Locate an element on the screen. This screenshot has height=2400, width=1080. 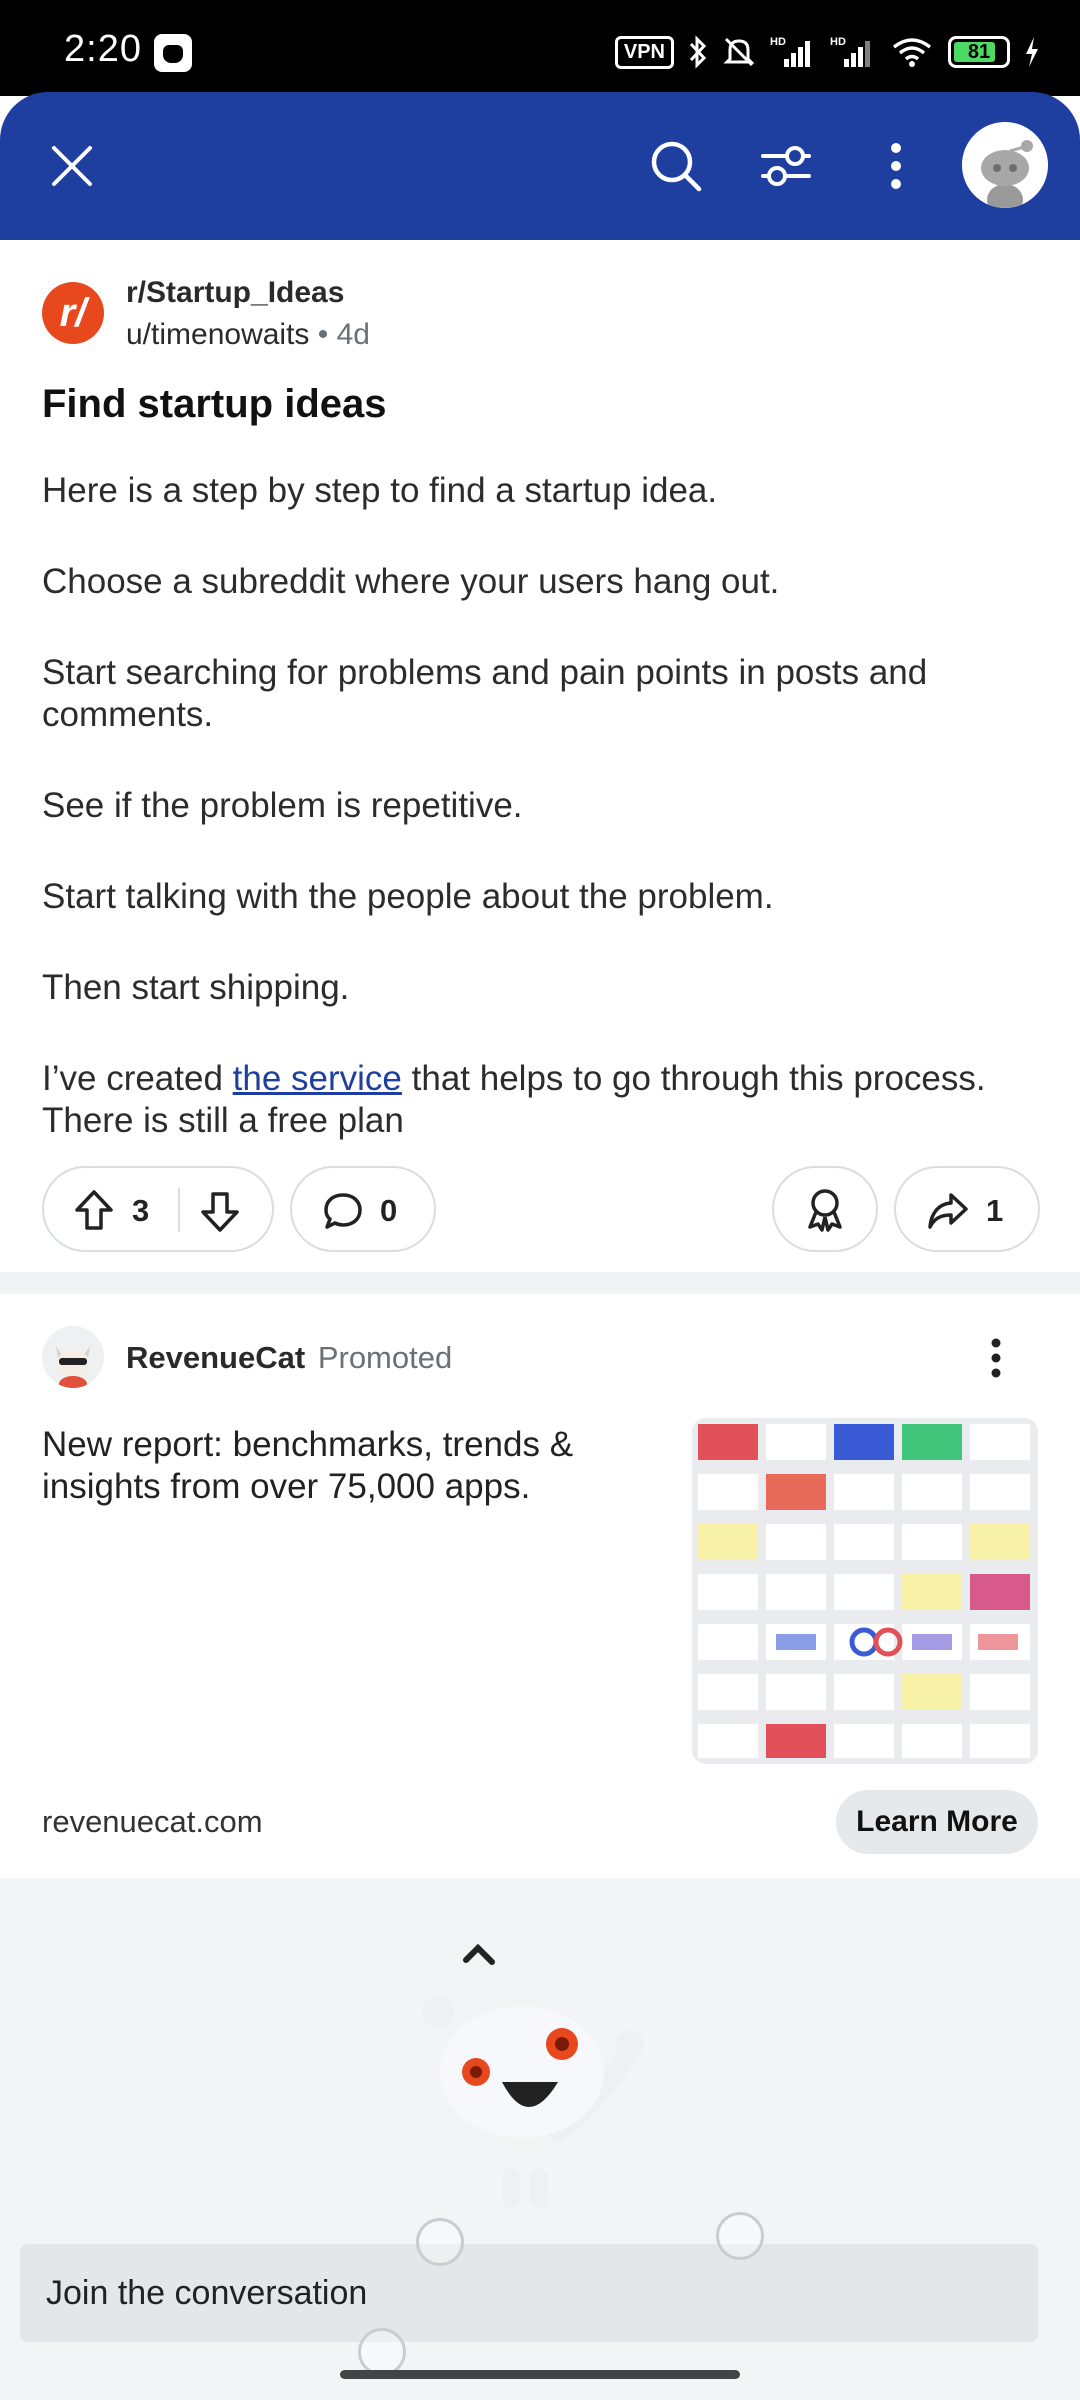
search-icon is located at coordinates (676, 166).